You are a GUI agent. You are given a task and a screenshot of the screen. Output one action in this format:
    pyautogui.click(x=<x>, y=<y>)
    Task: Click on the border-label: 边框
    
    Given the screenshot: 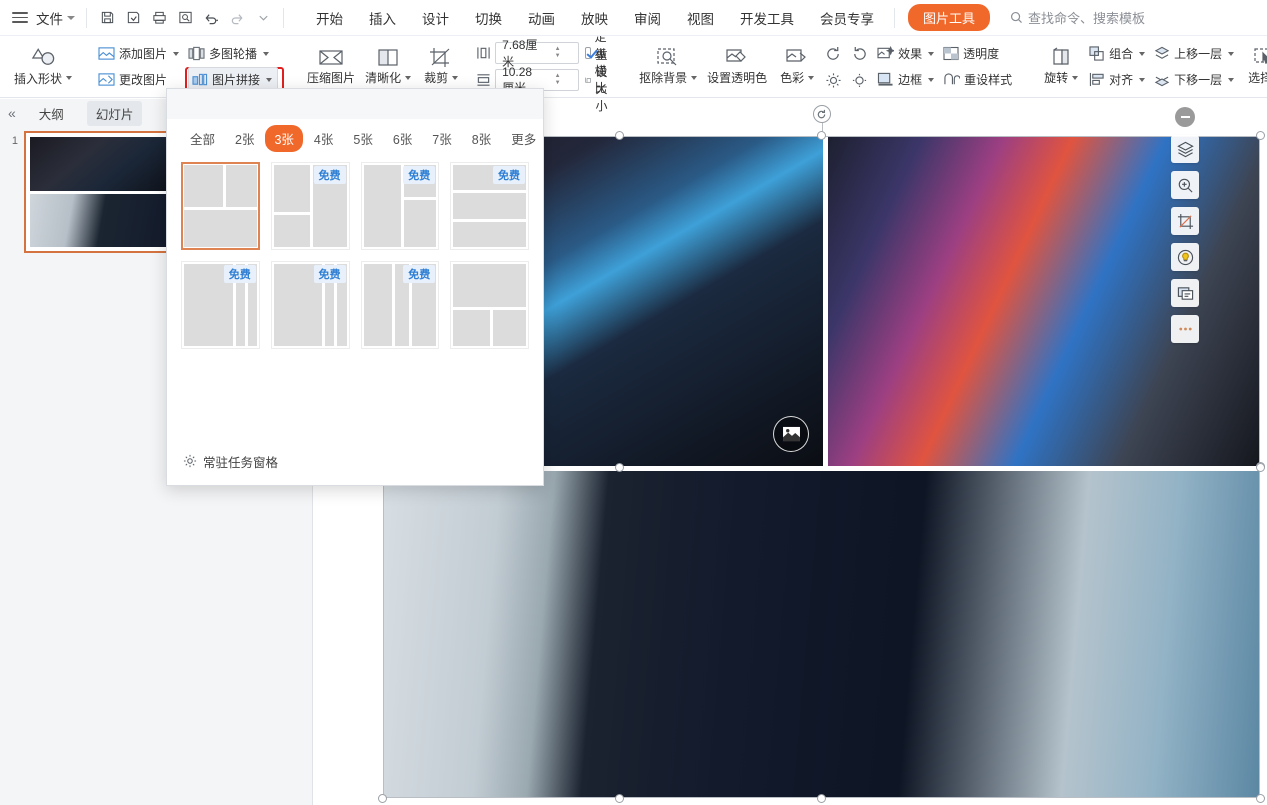 What is the action you would take?
    pyautogui.click(x=910, y=80)
    